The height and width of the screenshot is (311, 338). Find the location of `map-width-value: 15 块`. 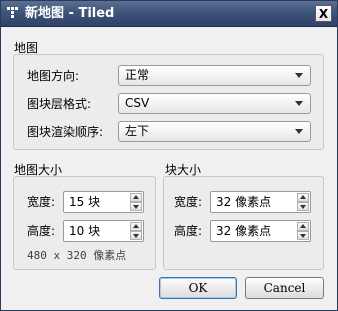

map-width-value: 15 块 is located at coordinates (85, 202).